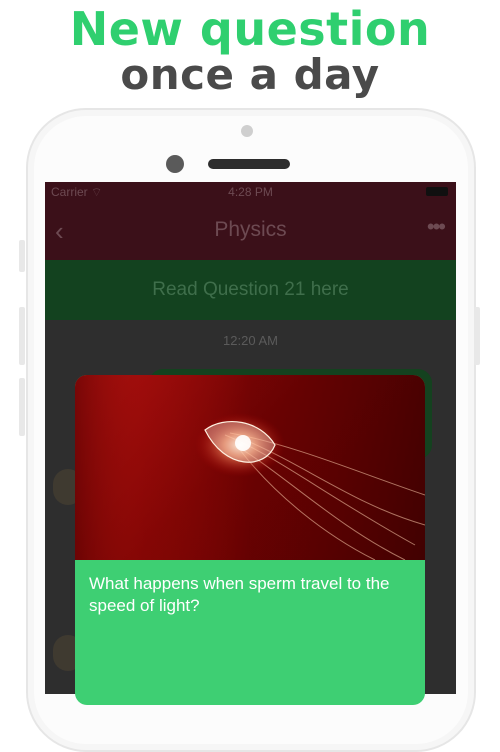 This screenshot has height=752, width=500. I want to click on power-button, so click(477, 336).